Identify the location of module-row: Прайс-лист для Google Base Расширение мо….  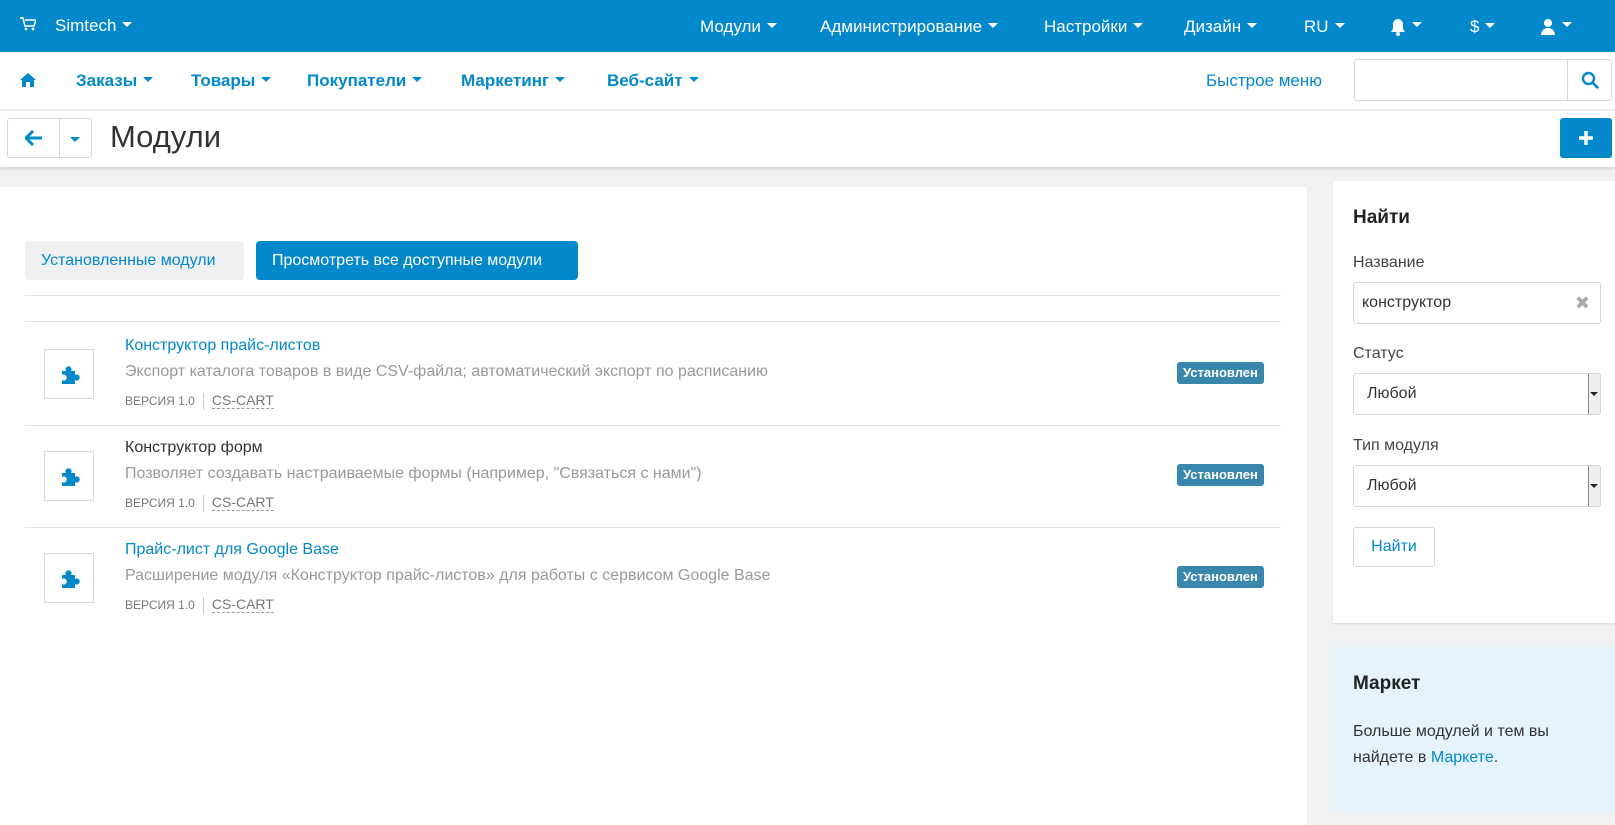
(653, 577).